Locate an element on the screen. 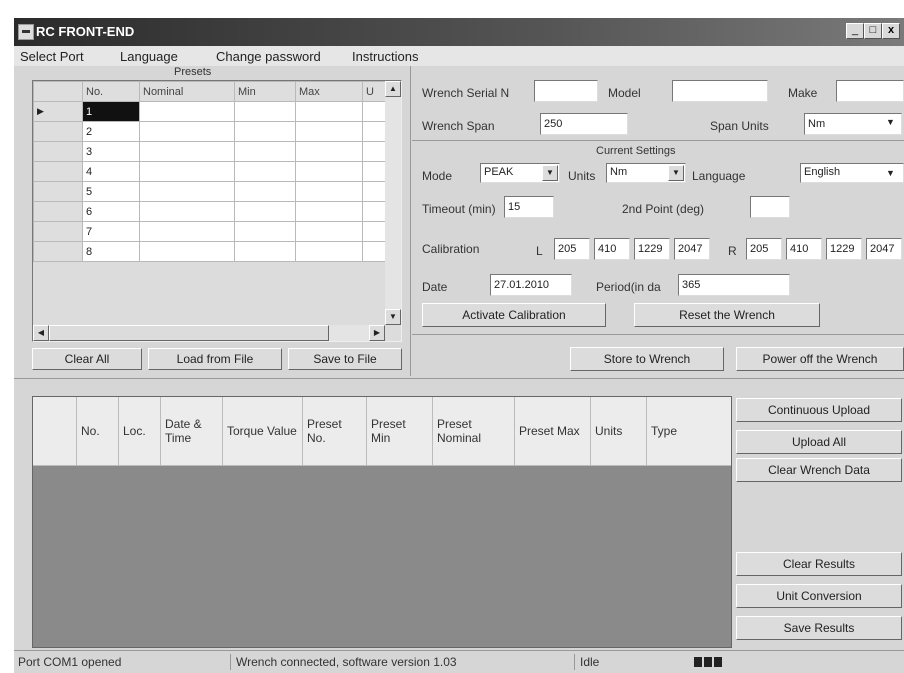 This screenshot has height=673, width=904. cell-no: 8 is located at coordinates (111, 251).